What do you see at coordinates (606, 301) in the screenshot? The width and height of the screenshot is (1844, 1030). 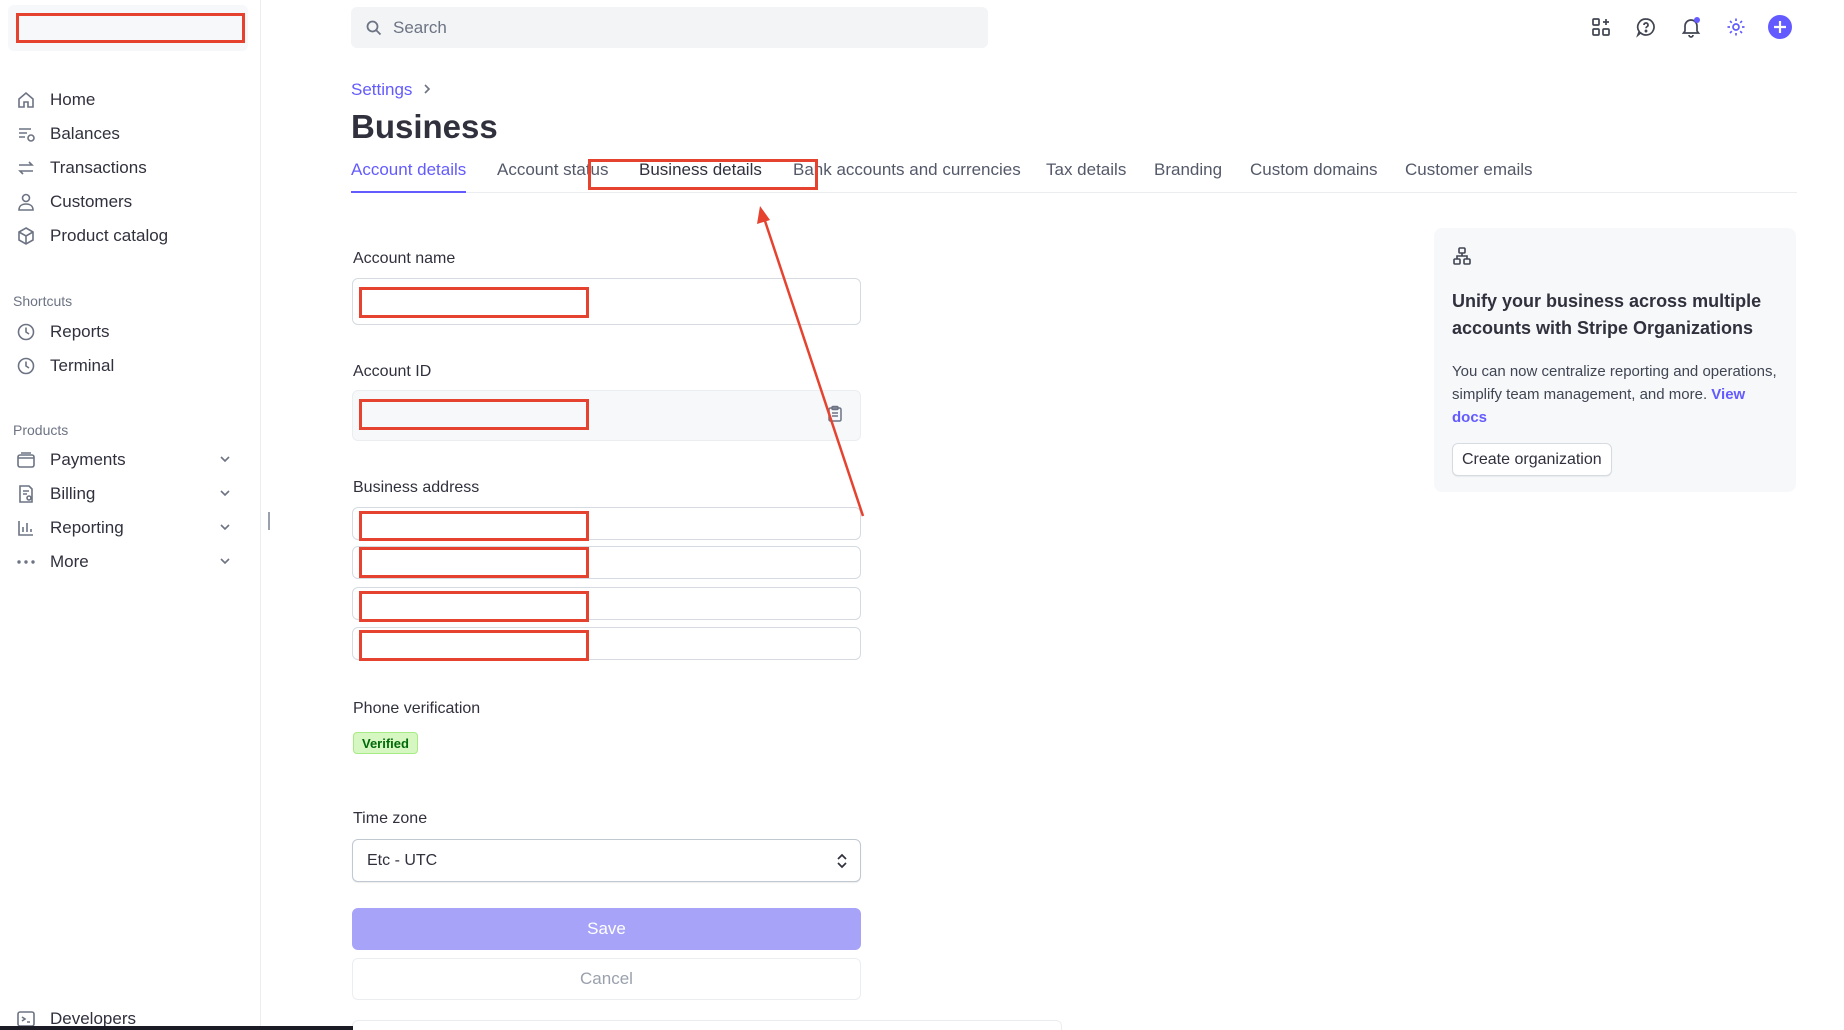 I see `account-name-field` at bounding box center [606, 301].